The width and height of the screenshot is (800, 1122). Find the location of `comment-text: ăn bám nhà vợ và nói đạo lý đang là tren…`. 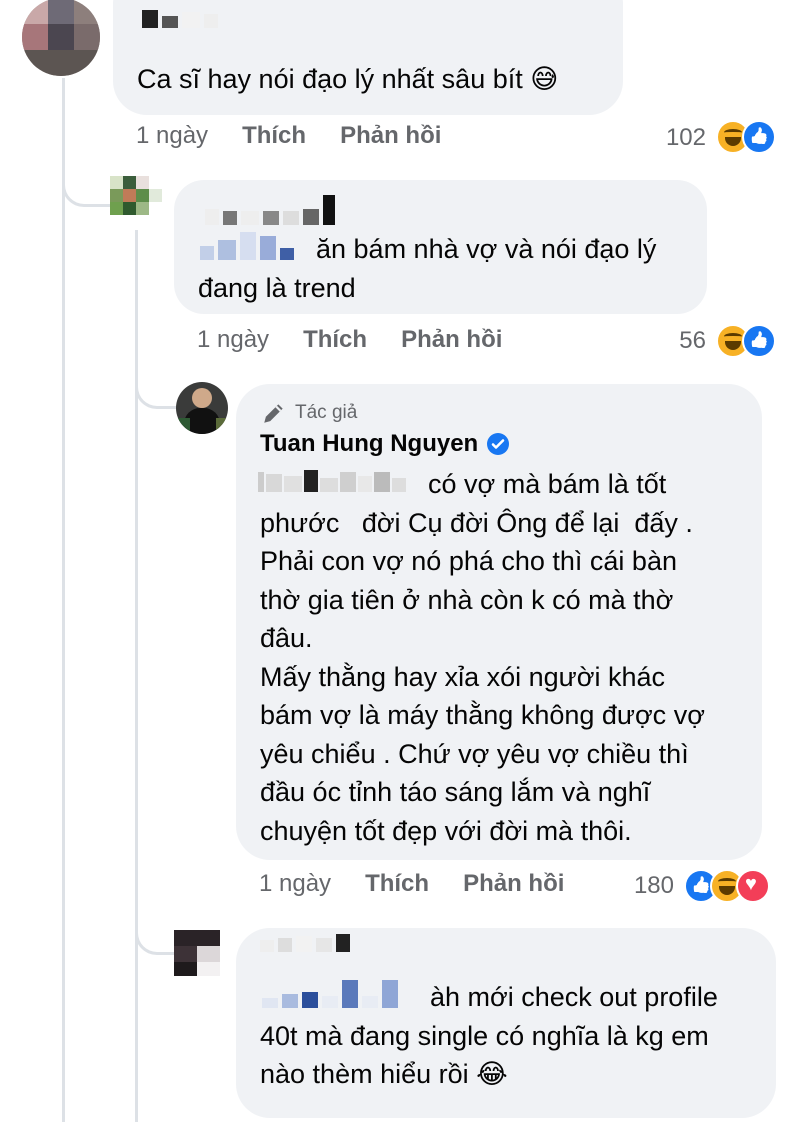

comment-text: ăn bám nhà vợ và nói đạo lý đang là tren… is located at coordinates (427, 268).